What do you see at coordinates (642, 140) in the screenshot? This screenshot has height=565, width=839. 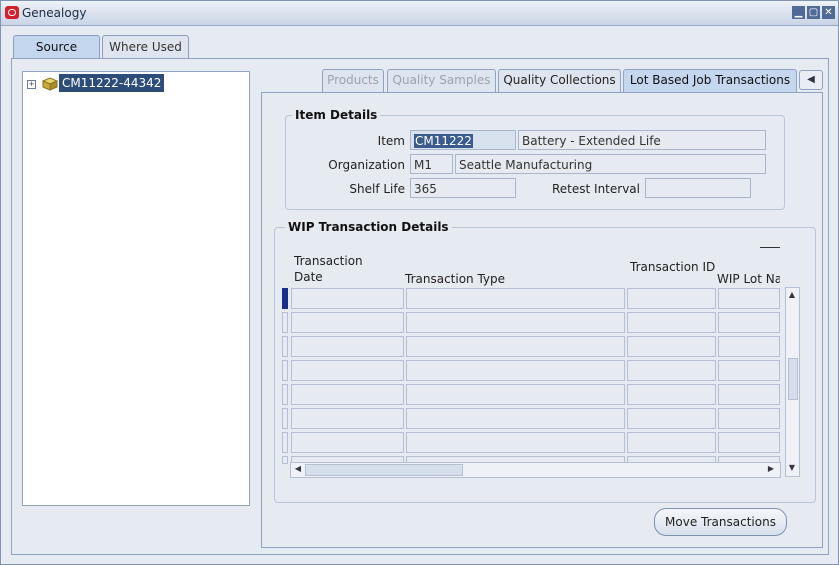 I see `item-description-field: Battery - Extended Life` at bounding box center [642, 140].